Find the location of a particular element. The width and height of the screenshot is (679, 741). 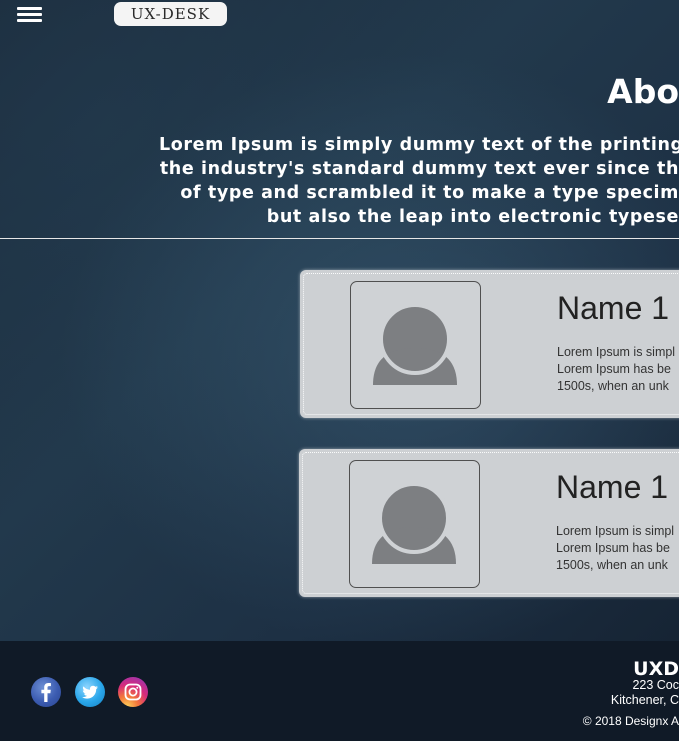

section-divider is located at coordinates (339, 238).